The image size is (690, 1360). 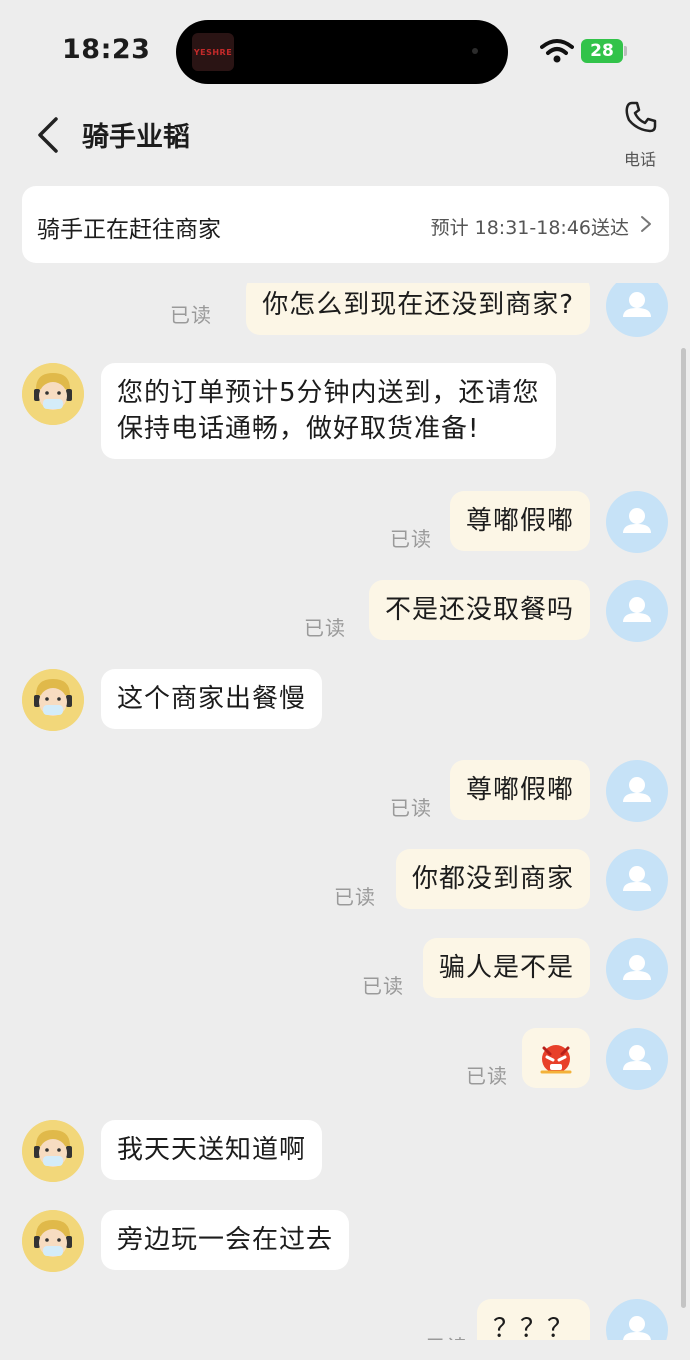 What do you see at coordinates (345, 969) in the screenshot?
I see `message-row: 已读 骗人是不是` at bounding box center [345, 969].